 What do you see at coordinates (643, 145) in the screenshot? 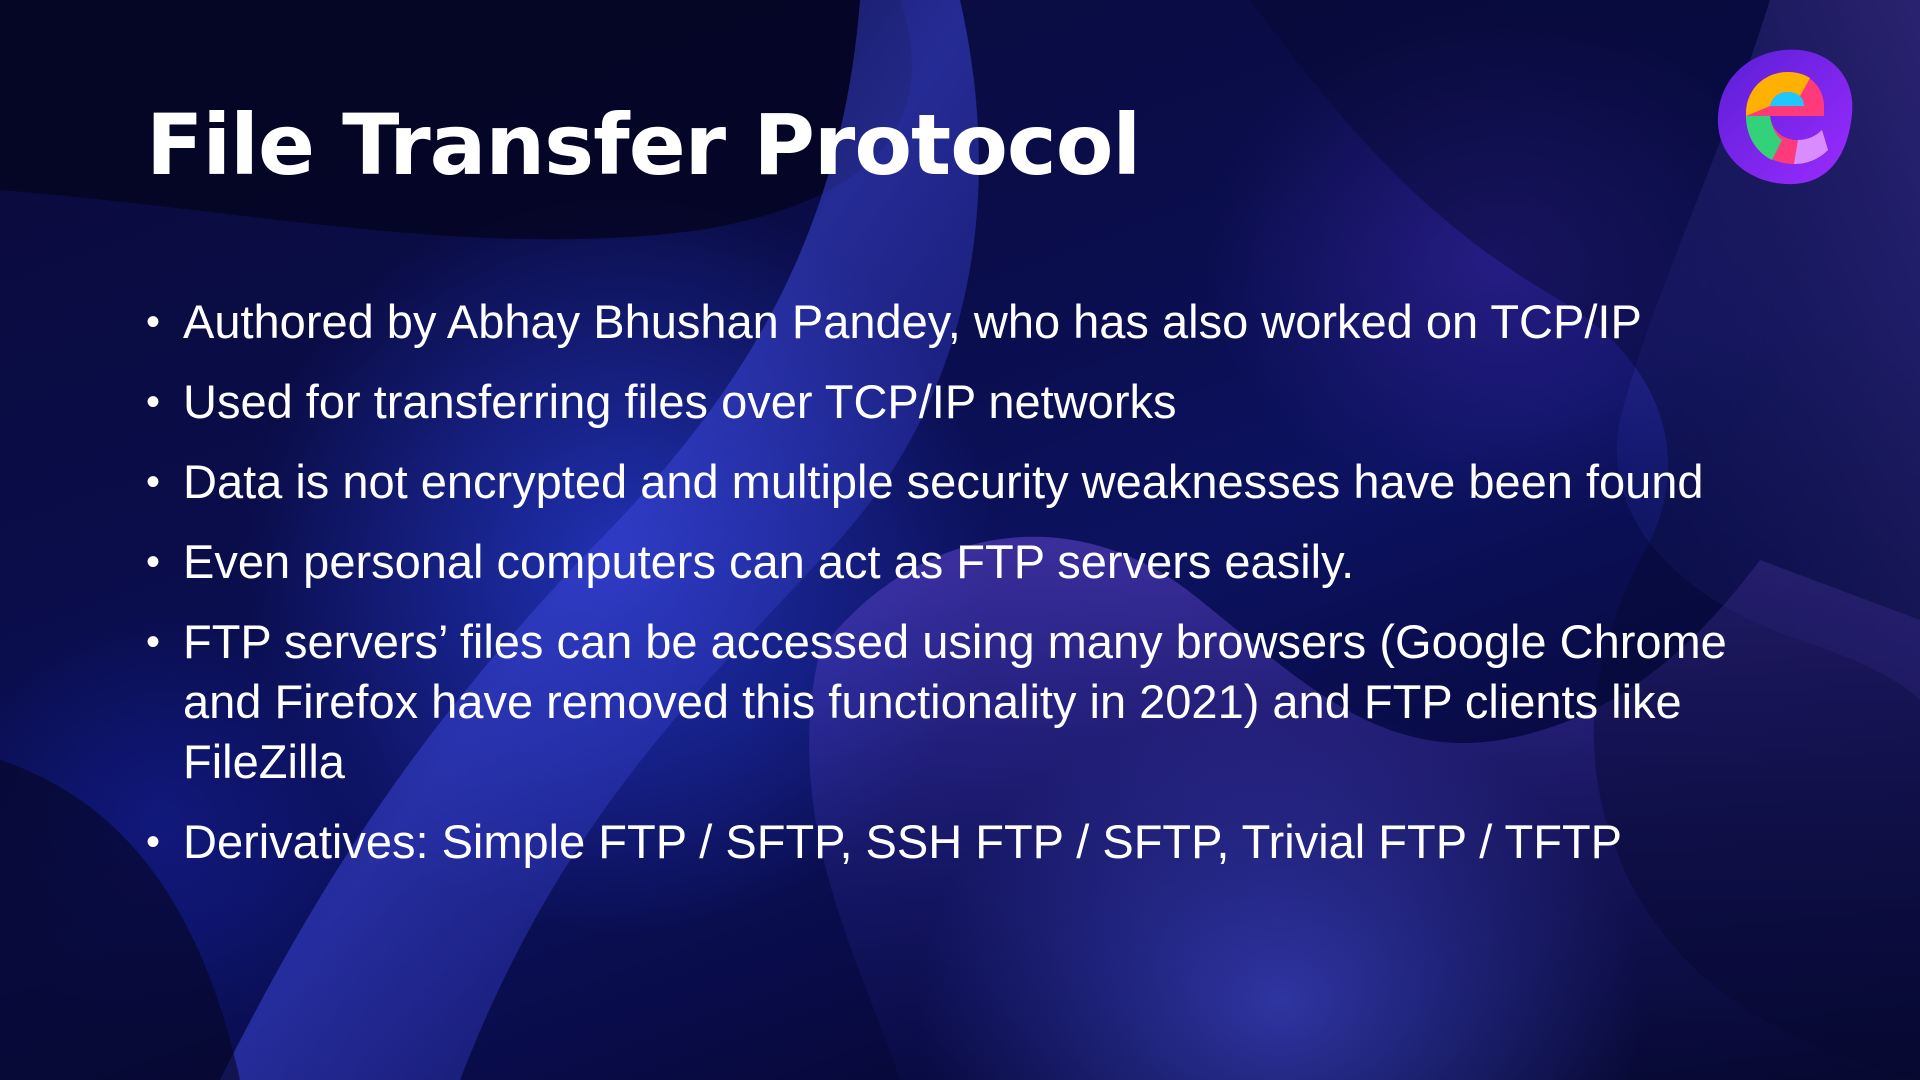
I see `slide-title: File Transfer Protocol` at bounding box center [643, 145].